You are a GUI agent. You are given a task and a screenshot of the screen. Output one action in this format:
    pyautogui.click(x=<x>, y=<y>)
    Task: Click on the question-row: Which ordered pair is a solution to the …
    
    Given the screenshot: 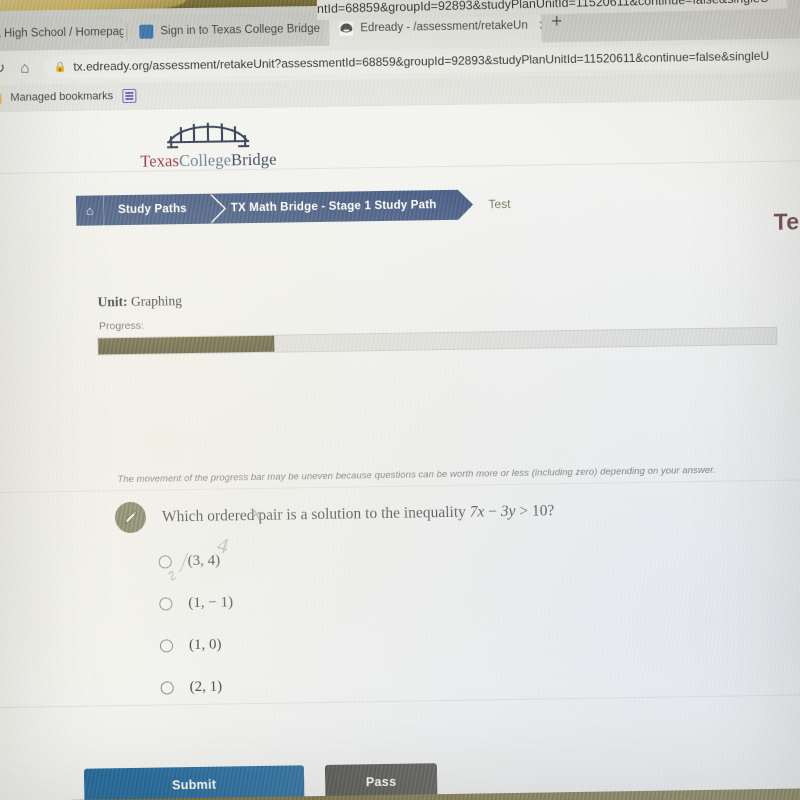 What is the action you would take?
    pyautogui.click(x=334, y=514)
    